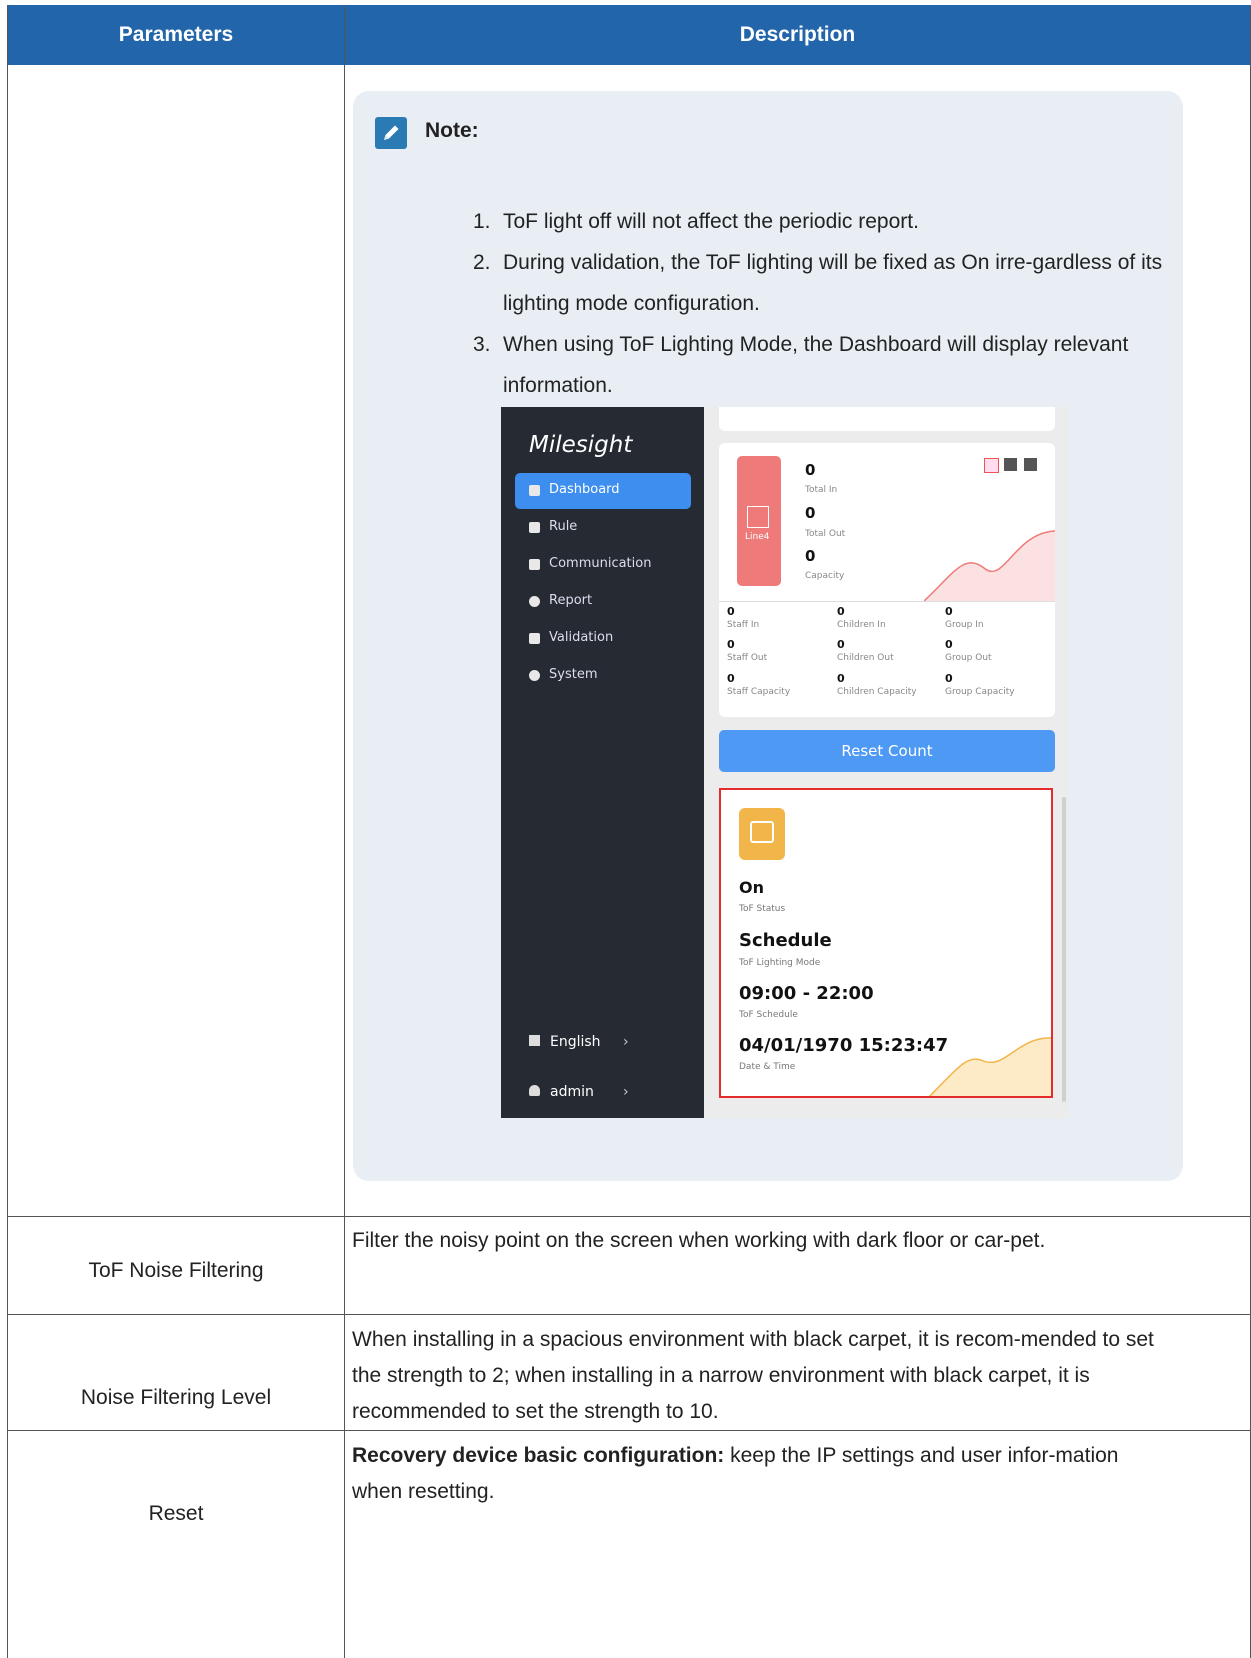  I want to click on line-label: Line4, so click(757, 537).